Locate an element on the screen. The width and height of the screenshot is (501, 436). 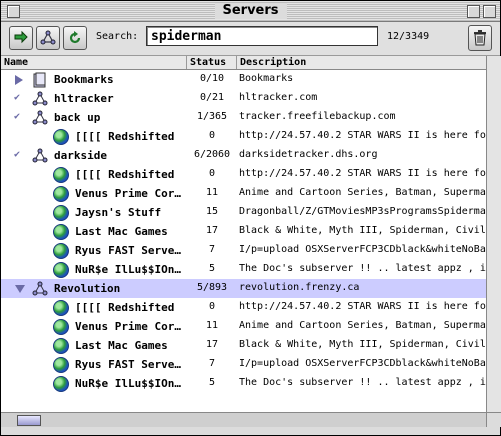
disclosure-expanded-icon is located at coordinates (20, 289).